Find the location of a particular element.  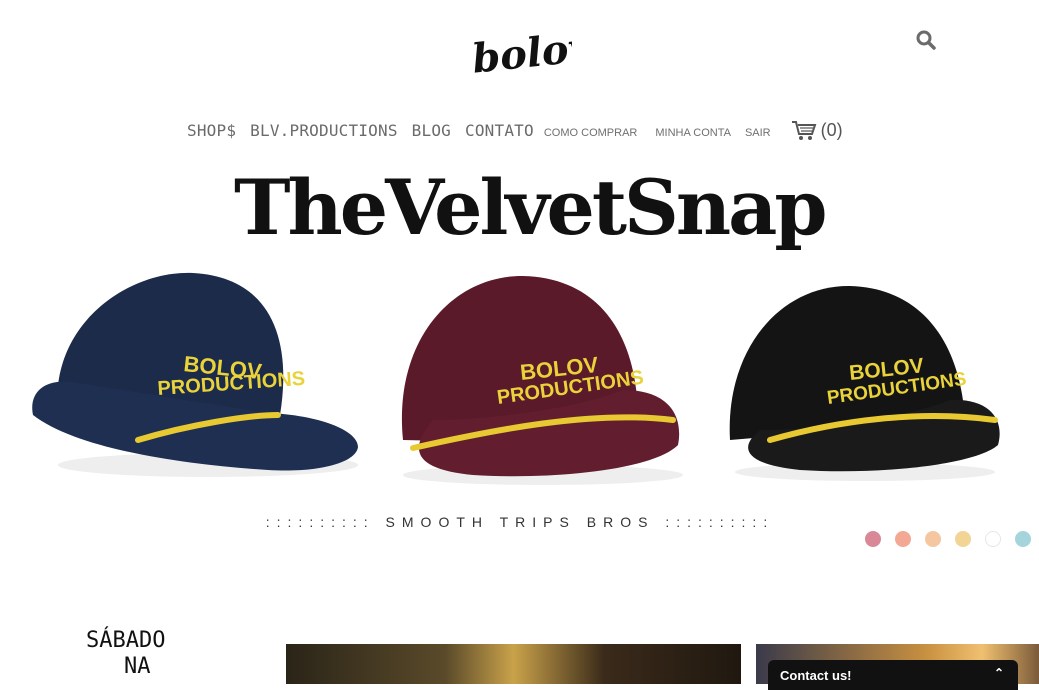

chat-label: Contact us! is located at coordinates (816, 675).